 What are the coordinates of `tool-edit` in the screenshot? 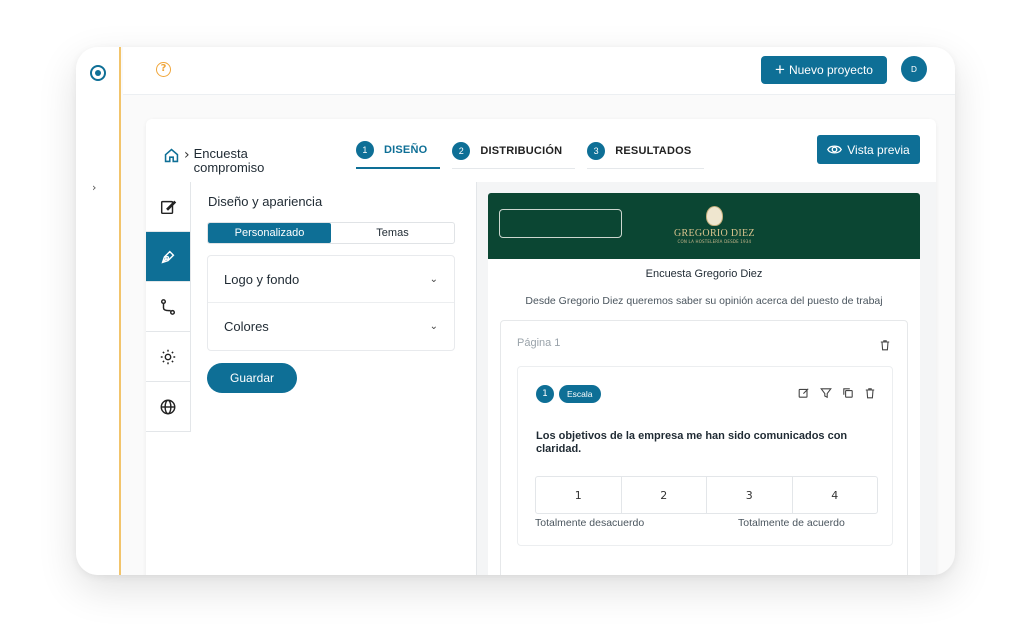 It's located at (168, 207).